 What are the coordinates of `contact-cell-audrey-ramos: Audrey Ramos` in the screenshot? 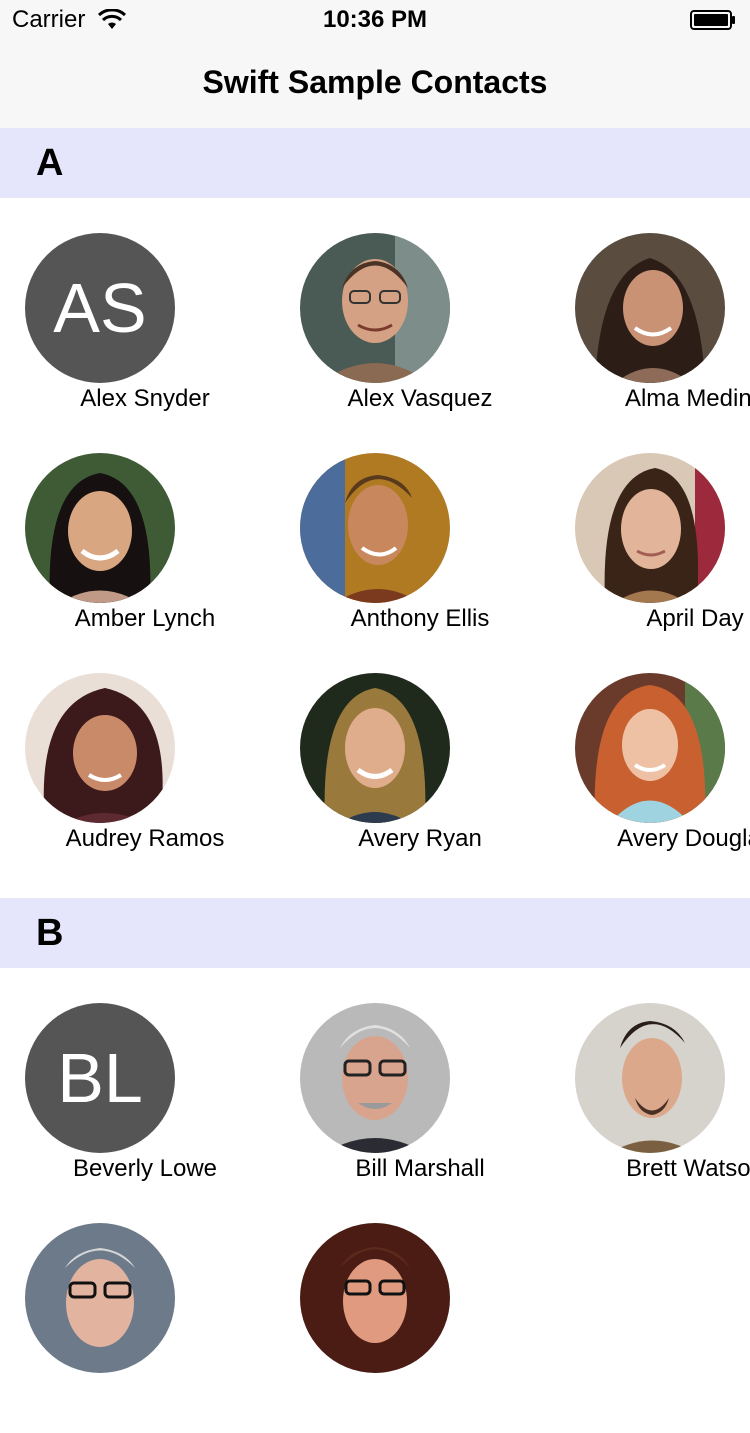 It's located at (145, 778).